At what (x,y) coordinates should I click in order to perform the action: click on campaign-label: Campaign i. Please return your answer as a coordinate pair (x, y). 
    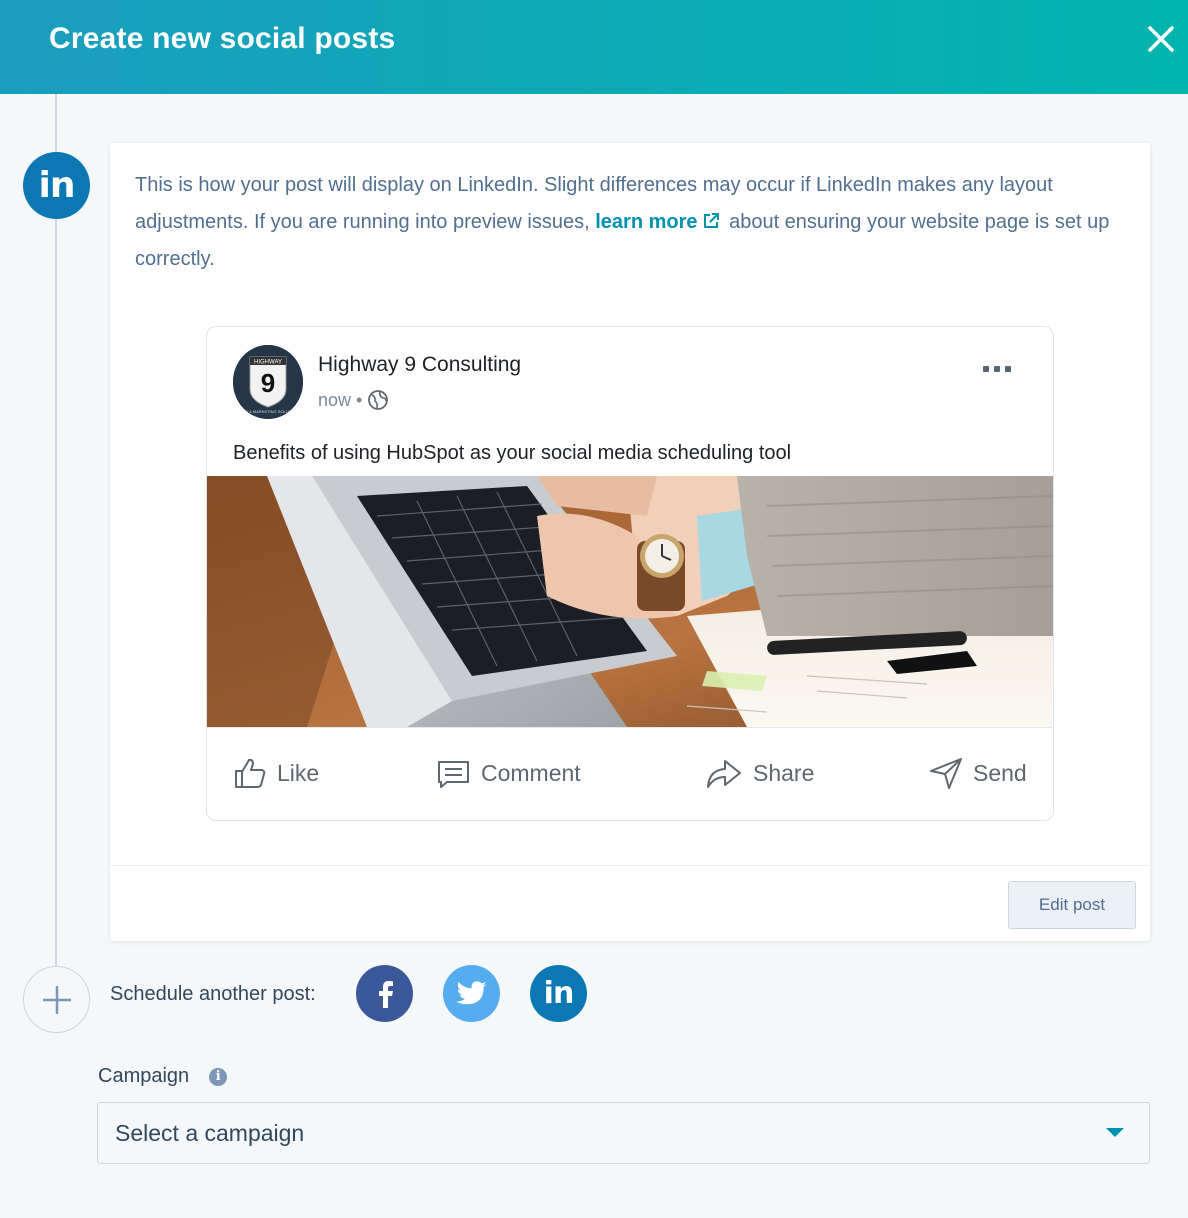
    Looking at the image, I should click on (163, 1076).